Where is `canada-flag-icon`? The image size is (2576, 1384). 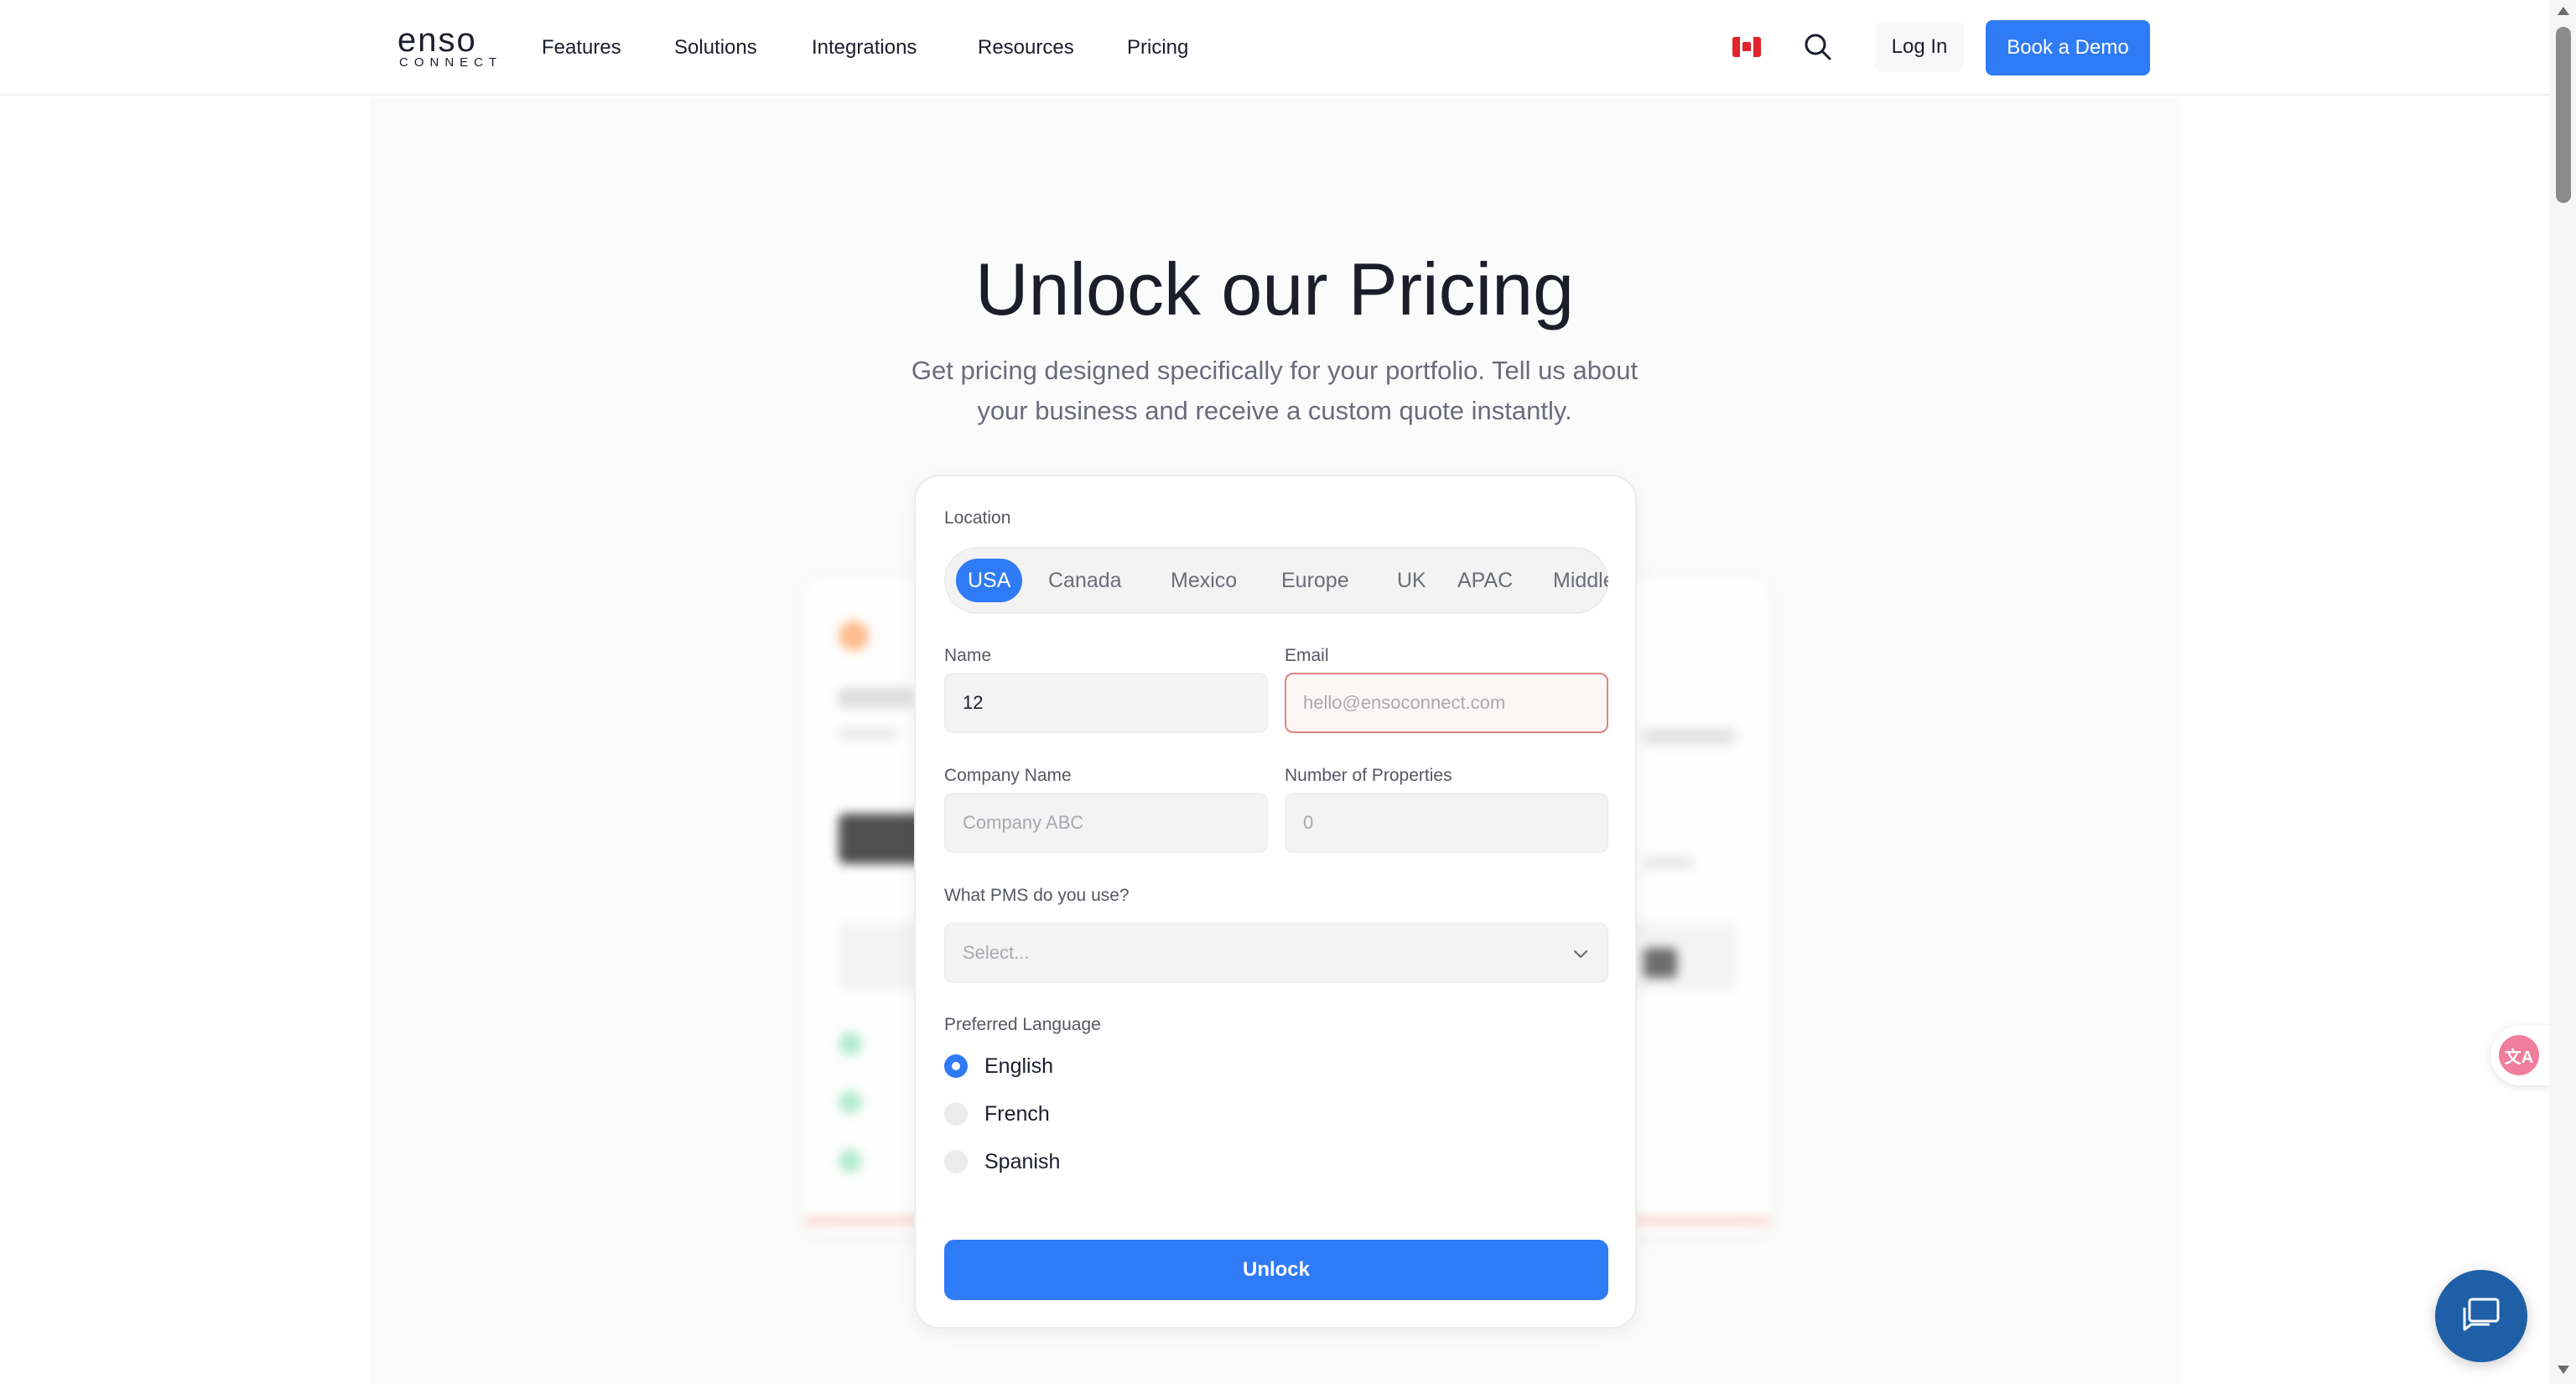 canada-flag-icon is located at coordinates (1746, 47).